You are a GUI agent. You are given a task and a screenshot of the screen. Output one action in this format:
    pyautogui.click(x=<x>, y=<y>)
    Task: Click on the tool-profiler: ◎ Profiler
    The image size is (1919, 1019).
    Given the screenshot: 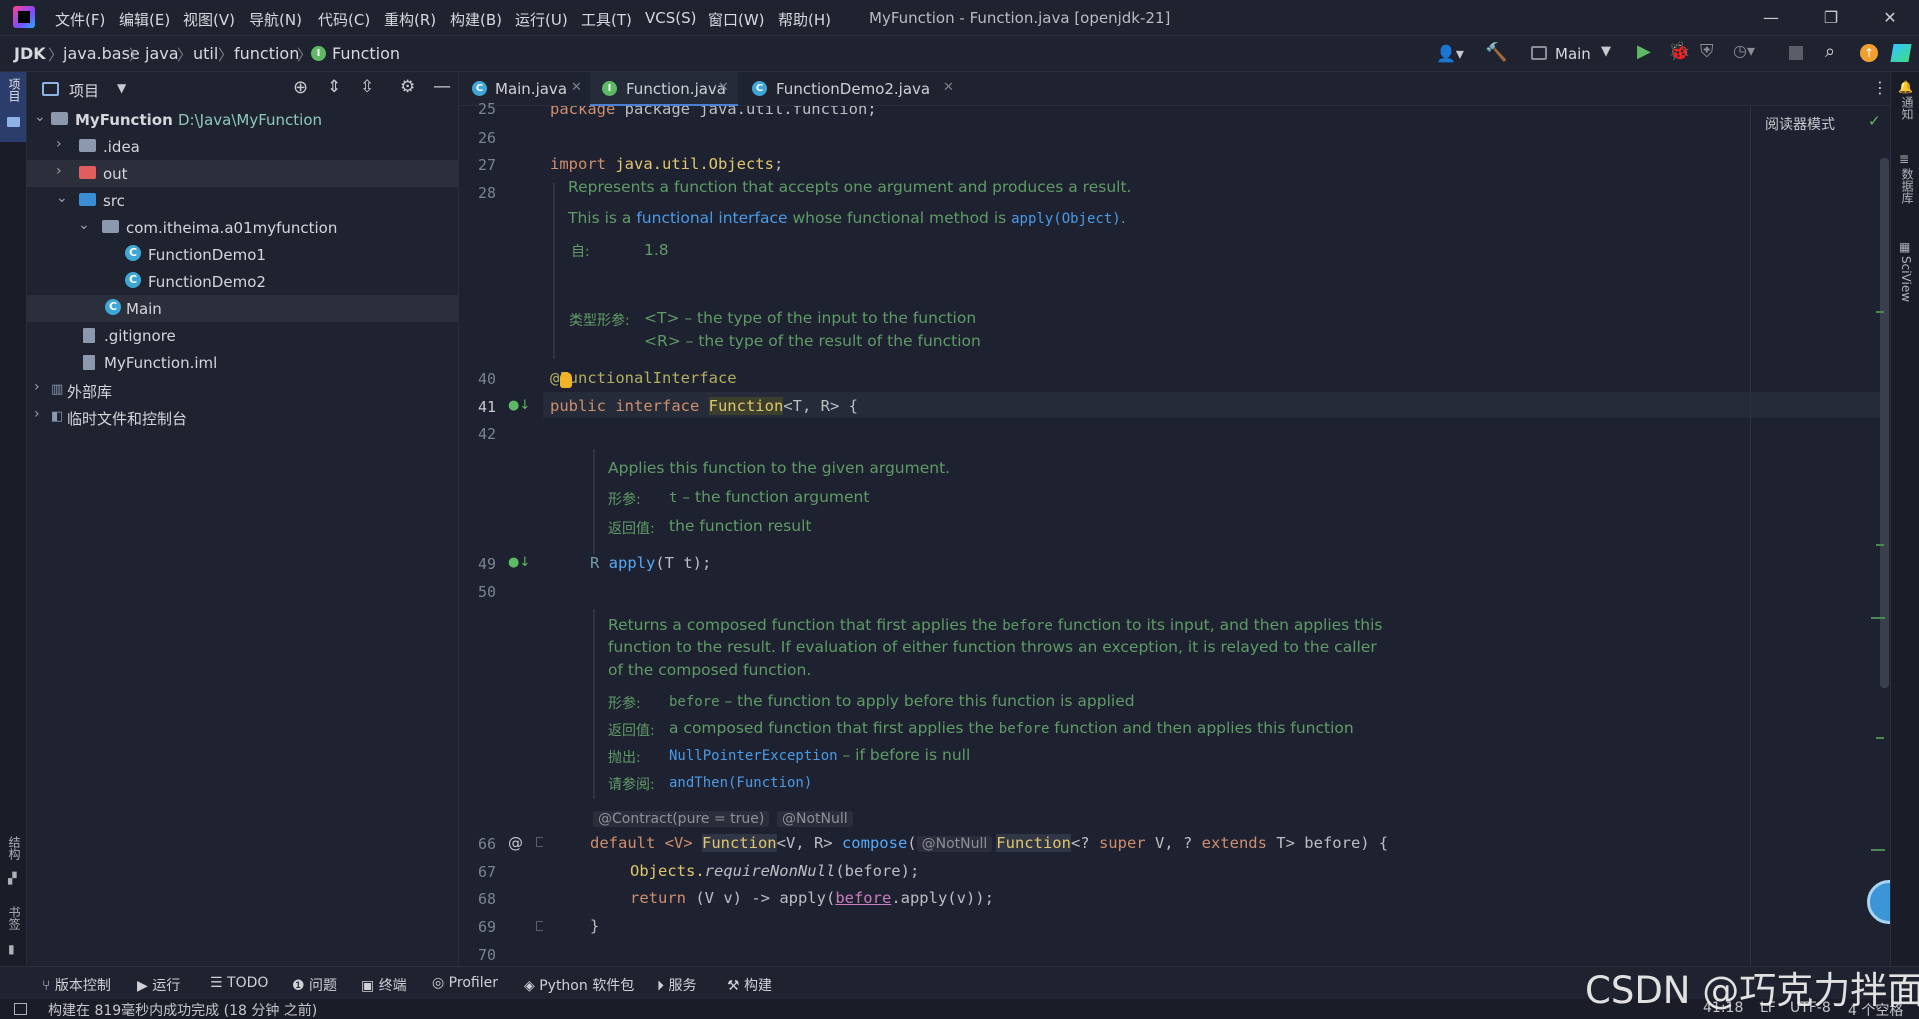 What is the action you would take?
    pyautogui.click(x=465, y=983)
    